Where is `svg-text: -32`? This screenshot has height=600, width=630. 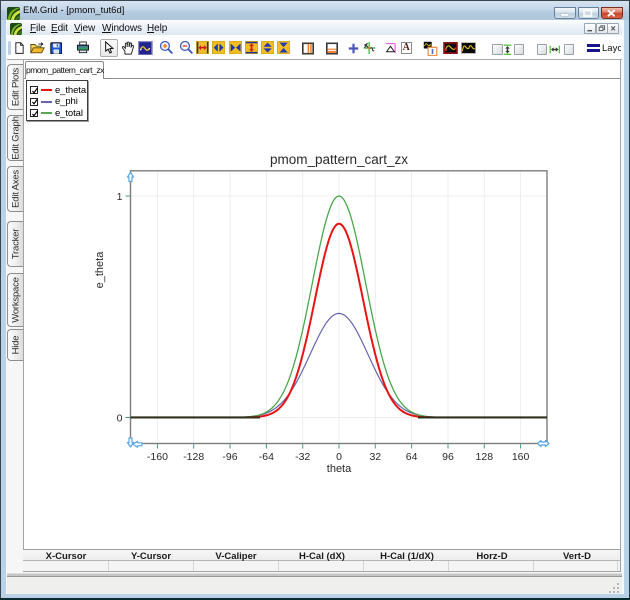
svg-text: -32 is located at coordinates (302, 457).